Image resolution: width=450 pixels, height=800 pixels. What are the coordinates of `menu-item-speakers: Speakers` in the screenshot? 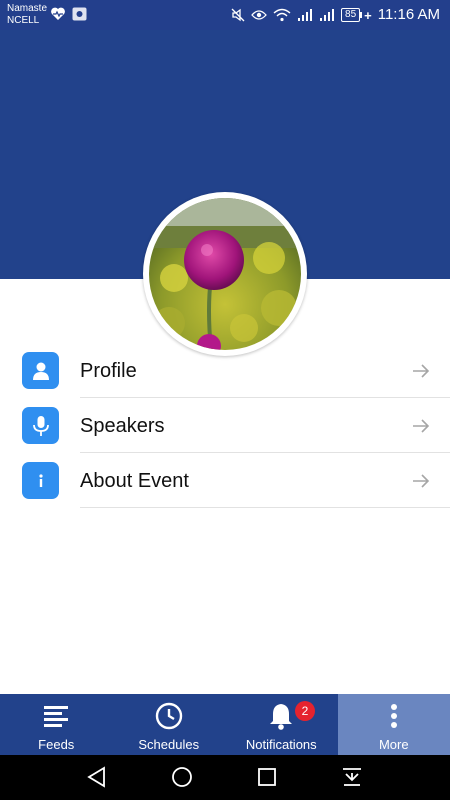 It's located at (225, 425).